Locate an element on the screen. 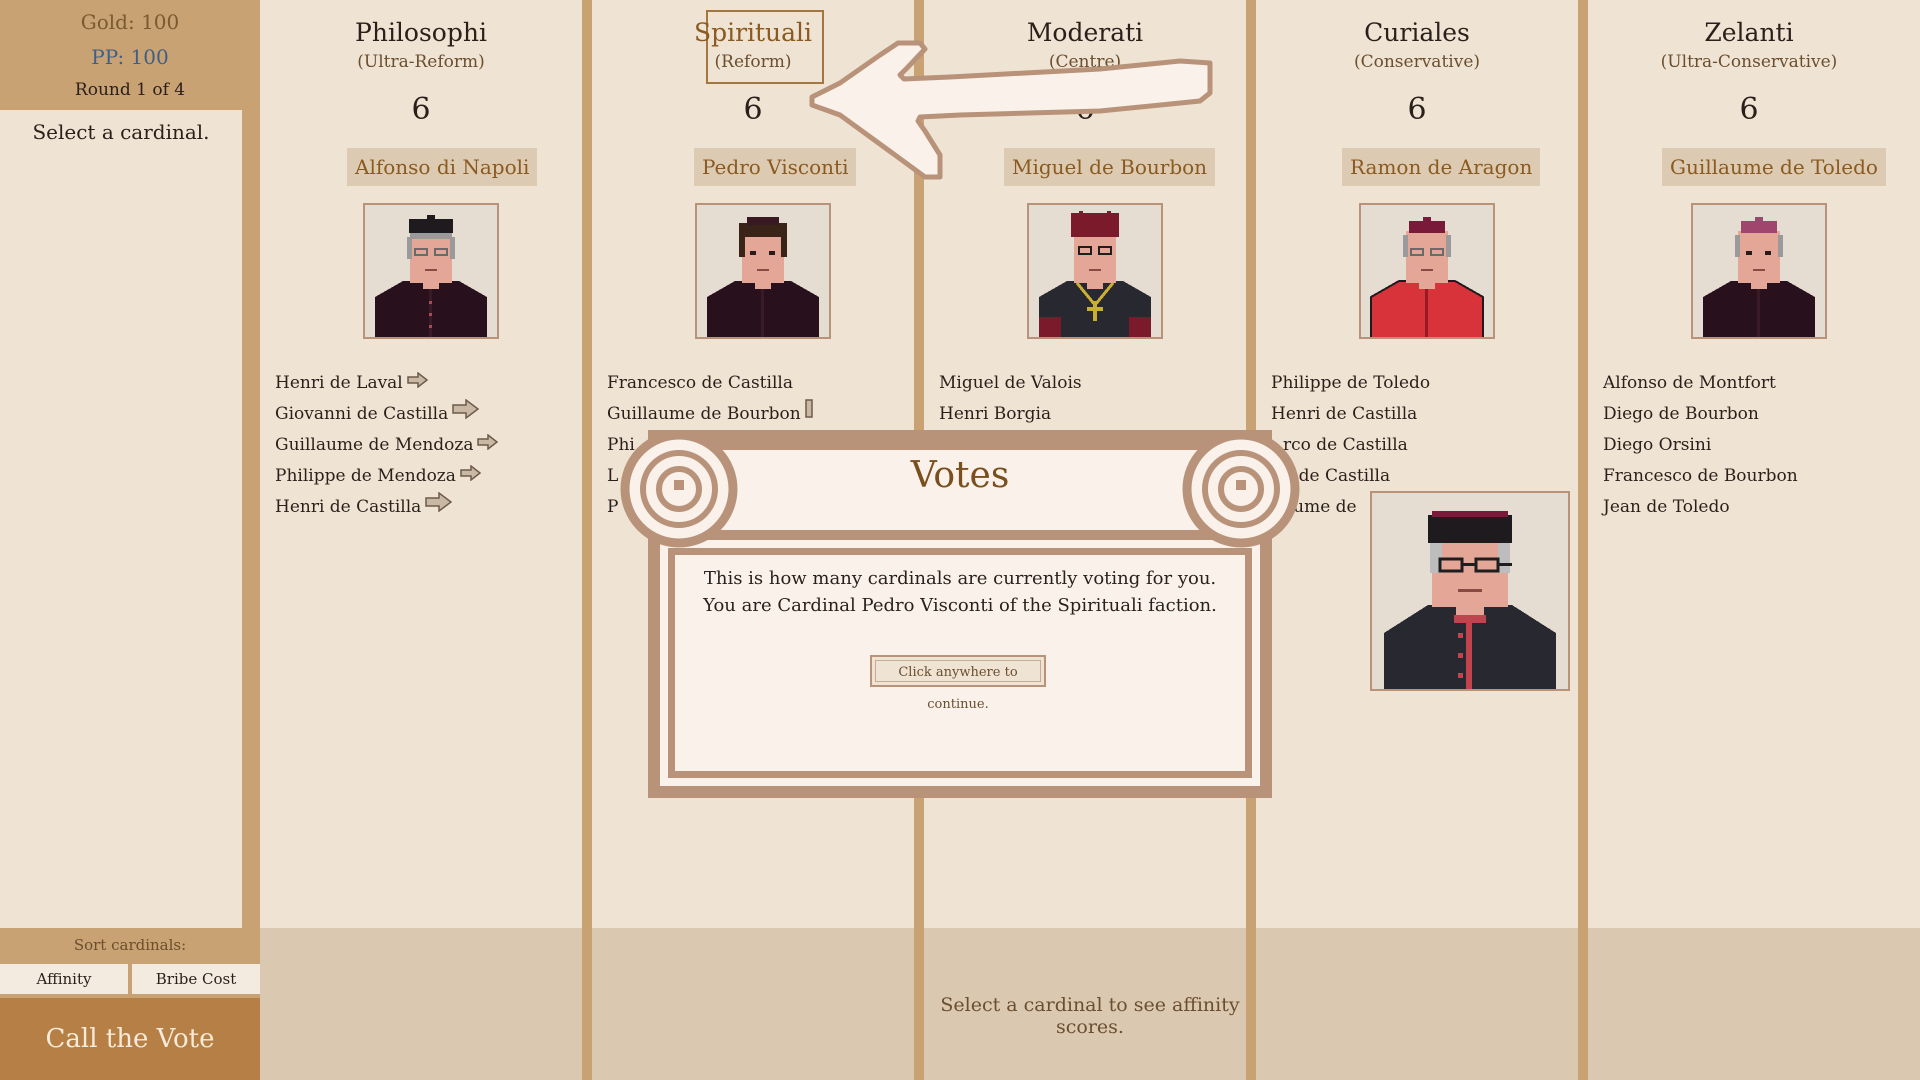 Image resolution: width=1920 pixels, height=1080 pixels. modal-title: Votes is located at coordinates (960, 475).